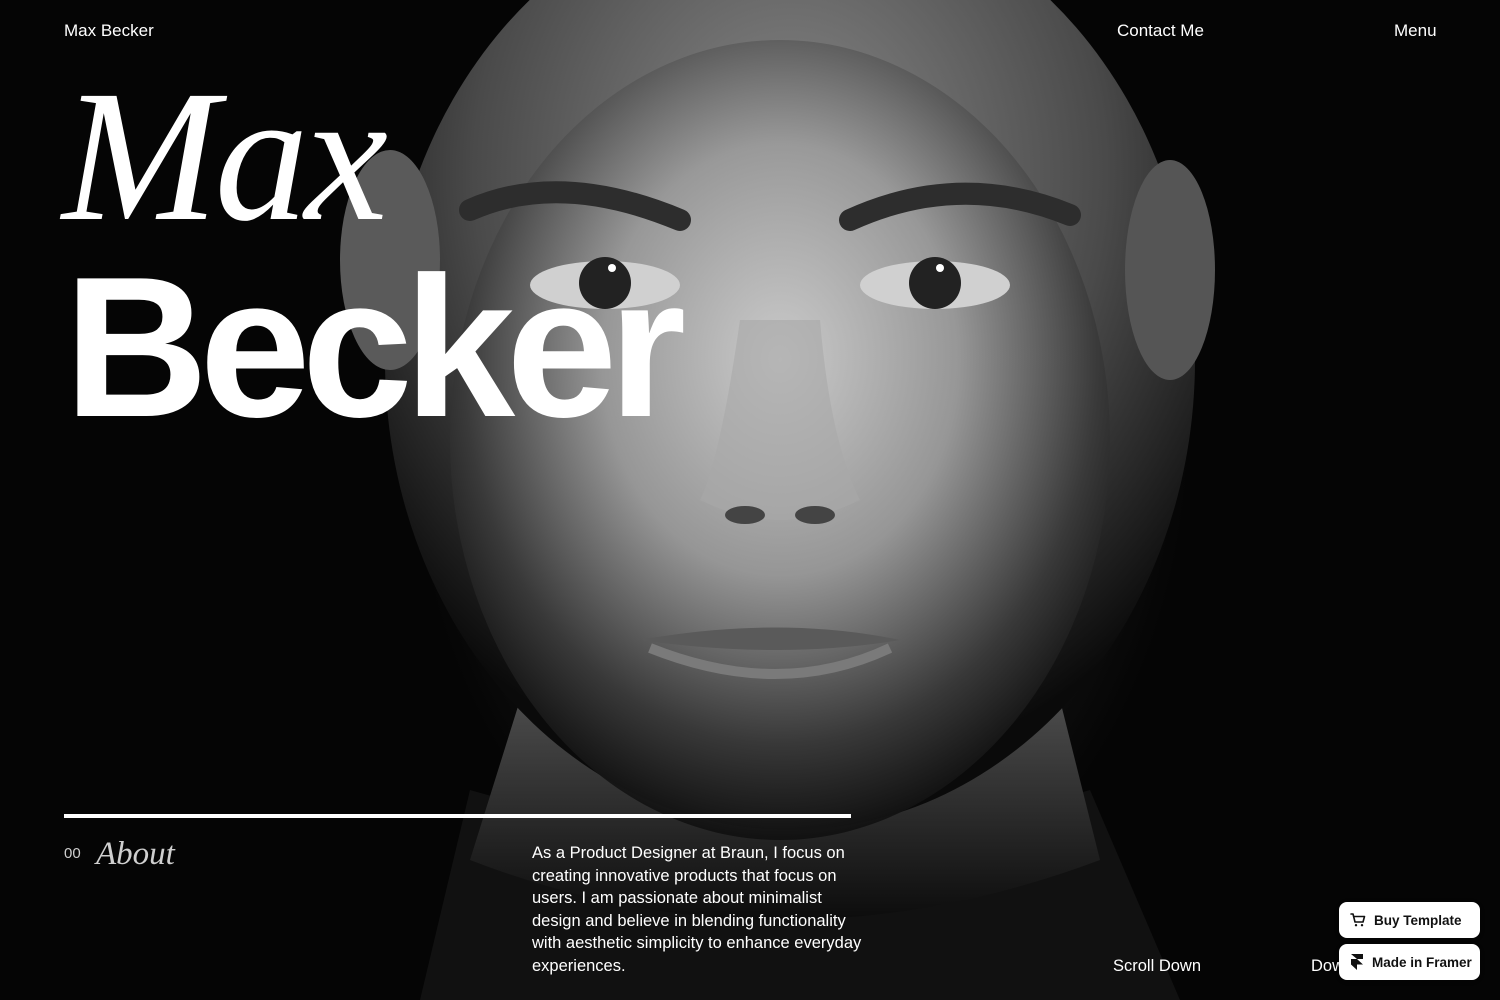 Image resolution: width=1500 pixels, height=1000 pixels. I want to click on section-title: About, so click(135, 854).